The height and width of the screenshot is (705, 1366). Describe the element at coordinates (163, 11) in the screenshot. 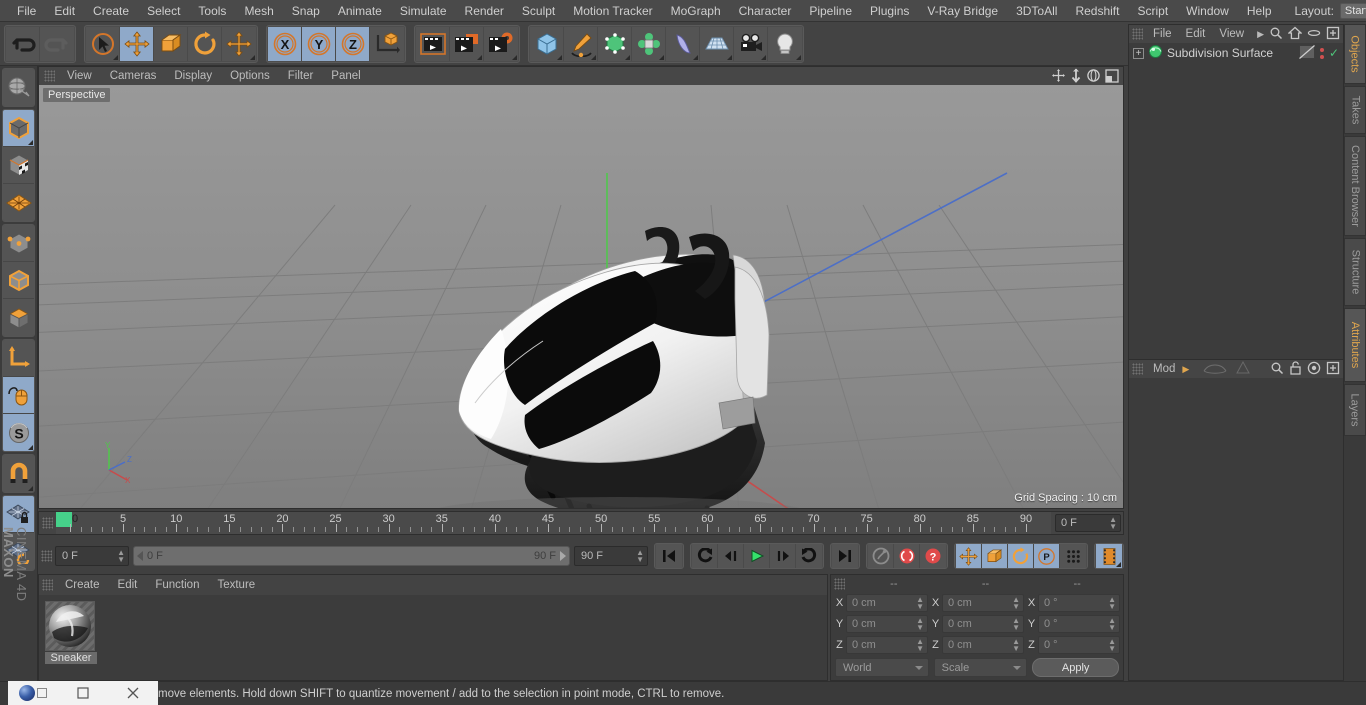

I see `menu-item-select: Select` at that location.